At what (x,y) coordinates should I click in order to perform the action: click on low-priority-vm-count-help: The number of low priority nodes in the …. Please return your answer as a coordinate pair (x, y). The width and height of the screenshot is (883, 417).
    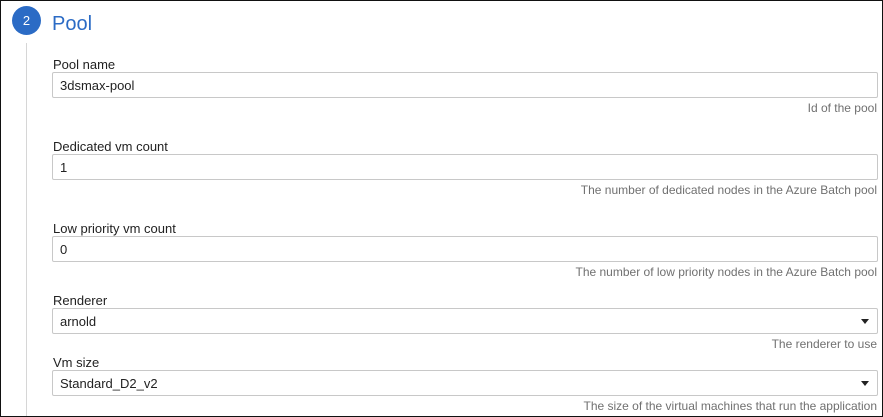
    Looking at the image, I should click on (726, 272).